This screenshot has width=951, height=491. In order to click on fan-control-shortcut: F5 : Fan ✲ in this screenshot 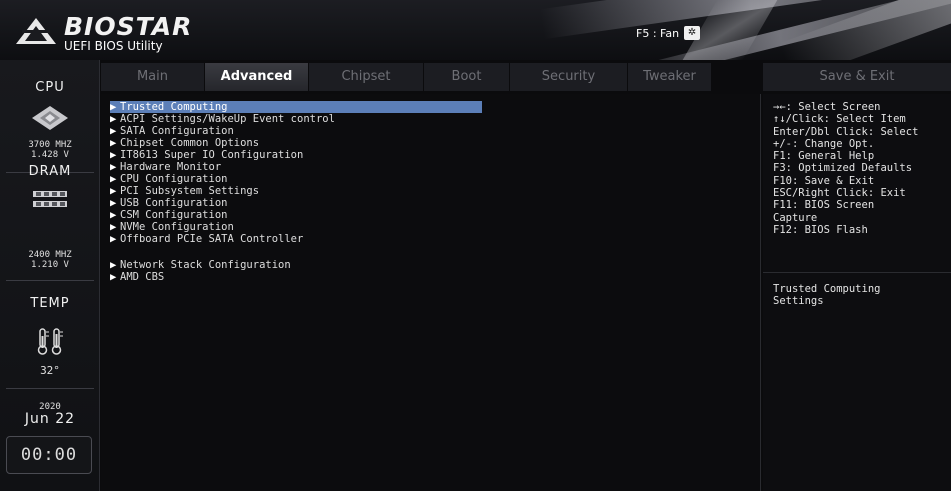, I will do `click(668, 33)`.